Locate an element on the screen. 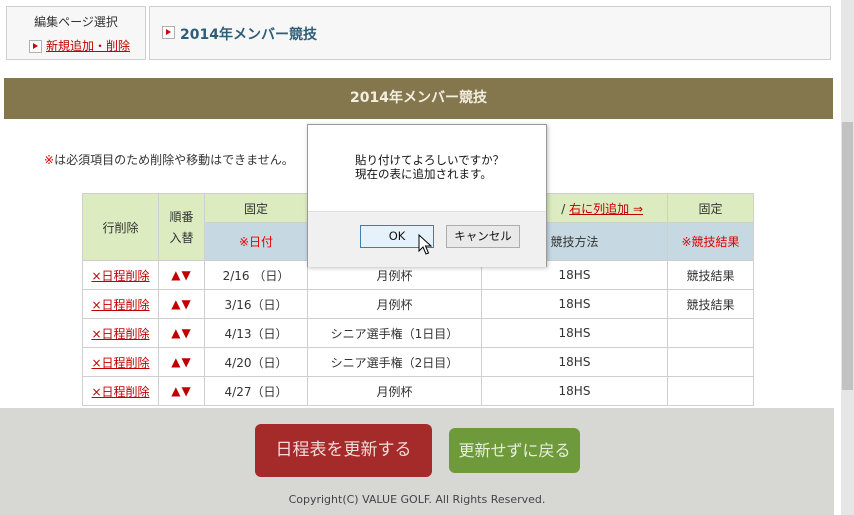 The width and height of the screenshot is (854, 515). event-cell-container: シニア選手権（1日目） is located at coordinates (394, 333).